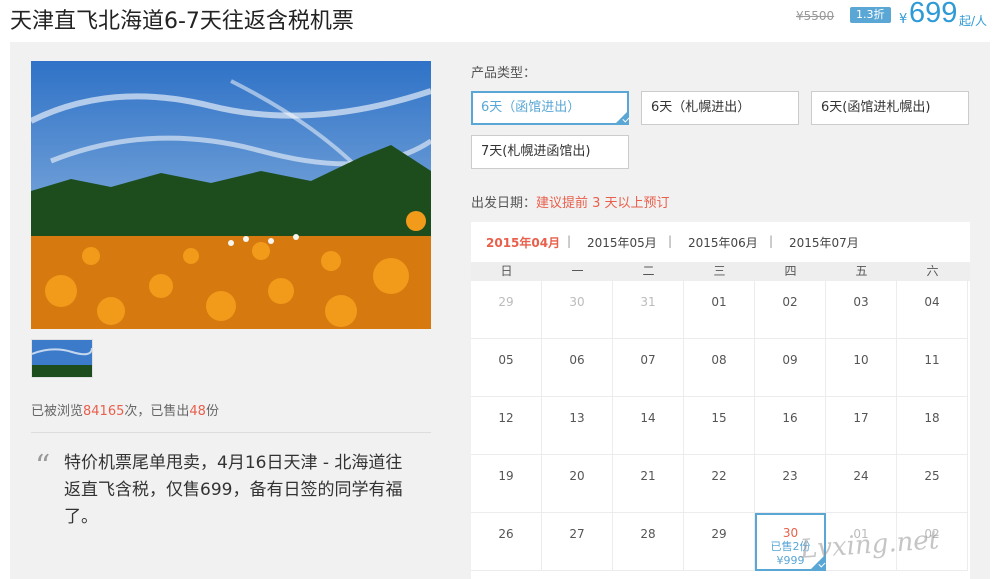  What do you see at coordinates (719, 310) in the screenshot?
I see `calendar-day: 01` at bounding box center [719, 310].